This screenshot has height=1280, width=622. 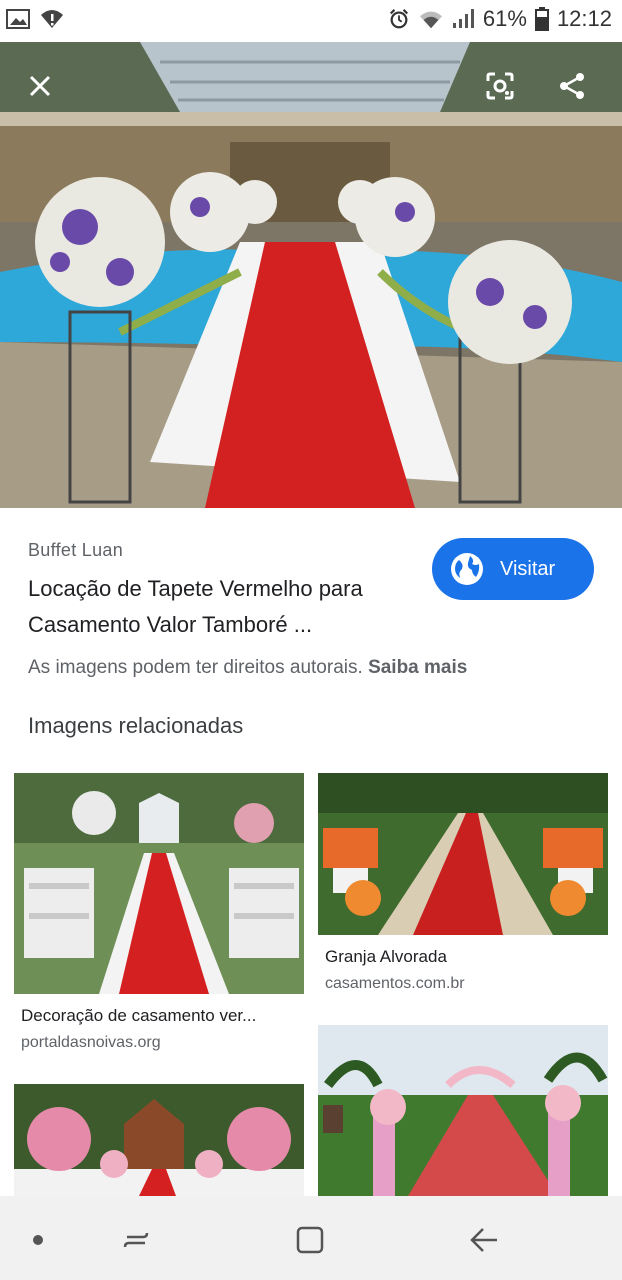 What do you see at coordinates (398, 19) in the screenshot?
I see `alarm-icon` at bounding box center [398, 19].